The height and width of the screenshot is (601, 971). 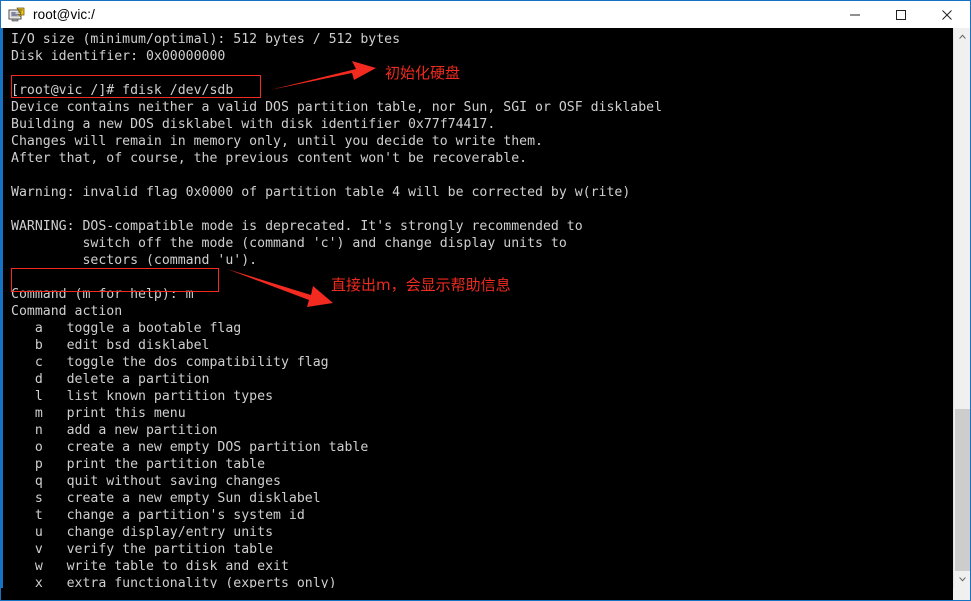 What do you see at coordinates (146, 481) in the screenshot?
I see `terminal-line: q quit without saving changes` at bounding box center [146, 481].